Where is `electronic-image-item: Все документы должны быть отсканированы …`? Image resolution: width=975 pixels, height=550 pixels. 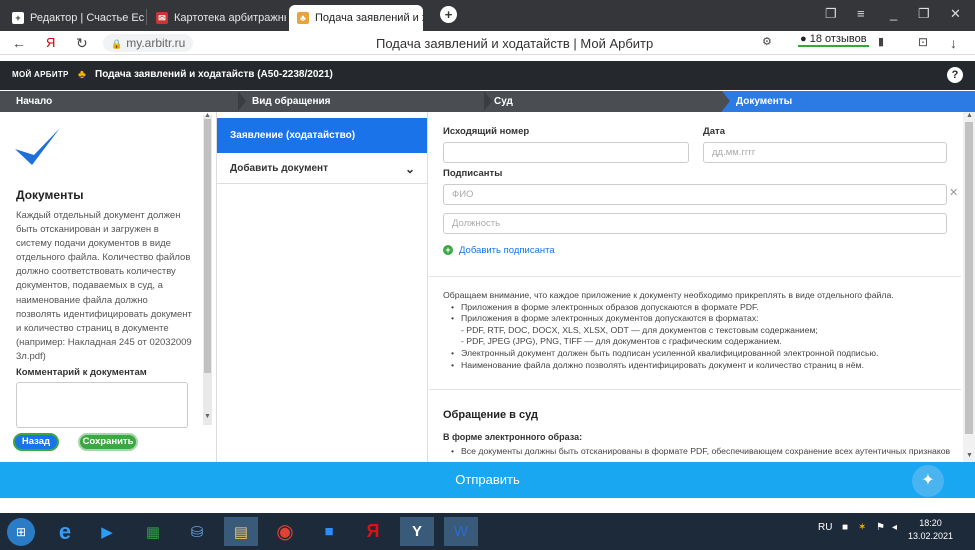
electronic-image-item: Все документы должны быть отсканированы … is located at coordinates (698, 451).